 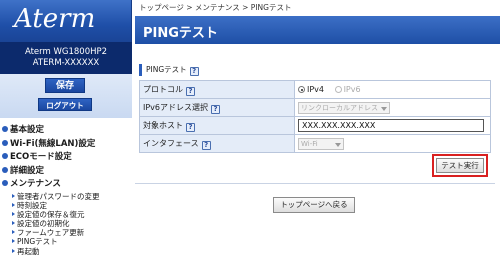 I want to click on logout-button: ログアウト, so click(x=65, y=104).